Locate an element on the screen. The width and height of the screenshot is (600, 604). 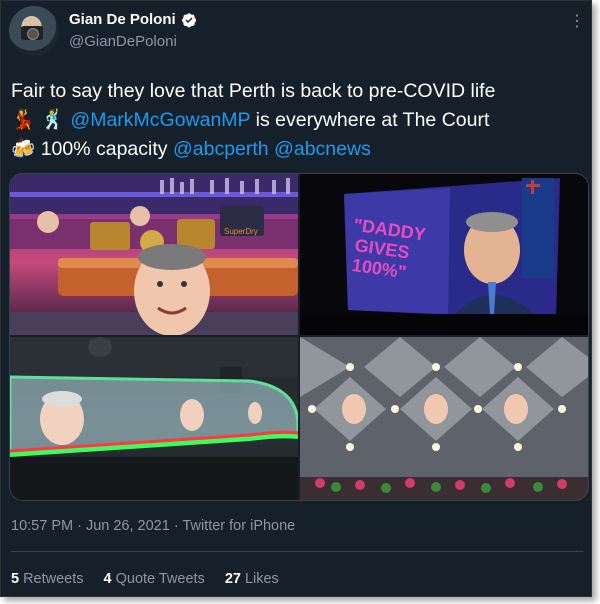
author-handle: @GianDePoloni is located at coordinates (123, 41).